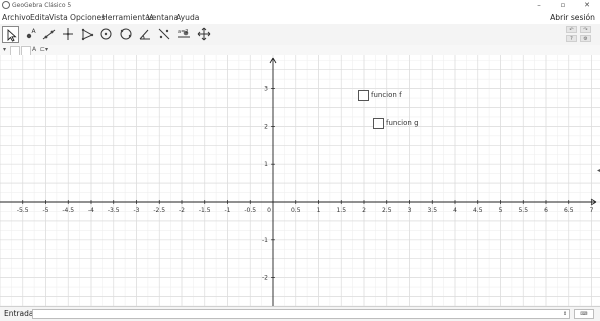 This screenshot has width=600, height=321. Describe the element at coordinates (187, 17) in the screenshot. I see `menu-ayuda: Ayuda` at that location.